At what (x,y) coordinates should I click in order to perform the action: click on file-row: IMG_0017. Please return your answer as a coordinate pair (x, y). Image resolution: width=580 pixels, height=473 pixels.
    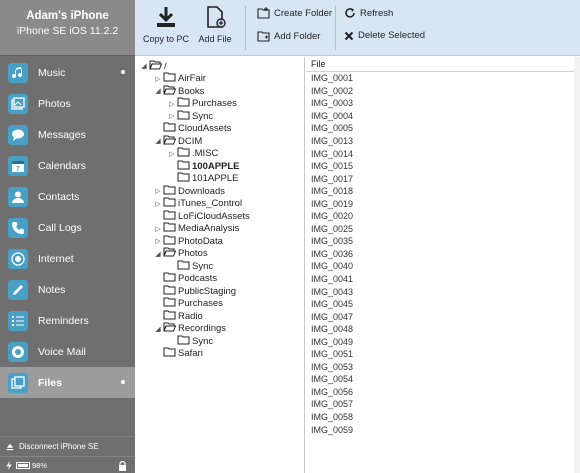
    Looking at the image, I should click on (443, 178).